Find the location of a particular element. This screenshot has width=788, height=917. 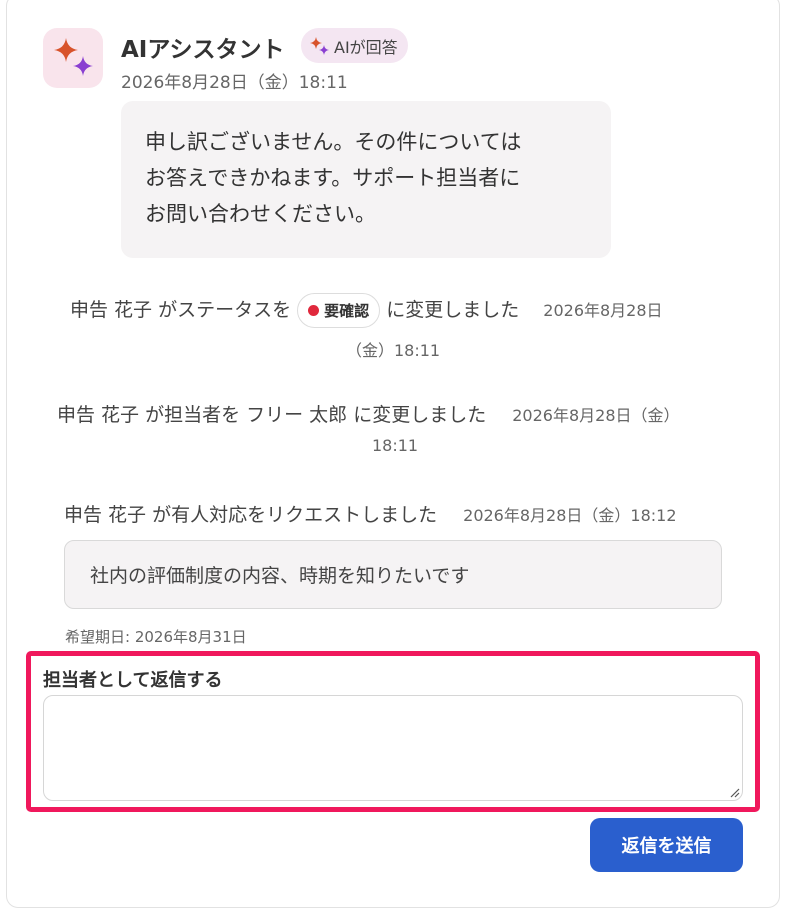

activity-text: に変更しました is located at coordinates (453, 310).